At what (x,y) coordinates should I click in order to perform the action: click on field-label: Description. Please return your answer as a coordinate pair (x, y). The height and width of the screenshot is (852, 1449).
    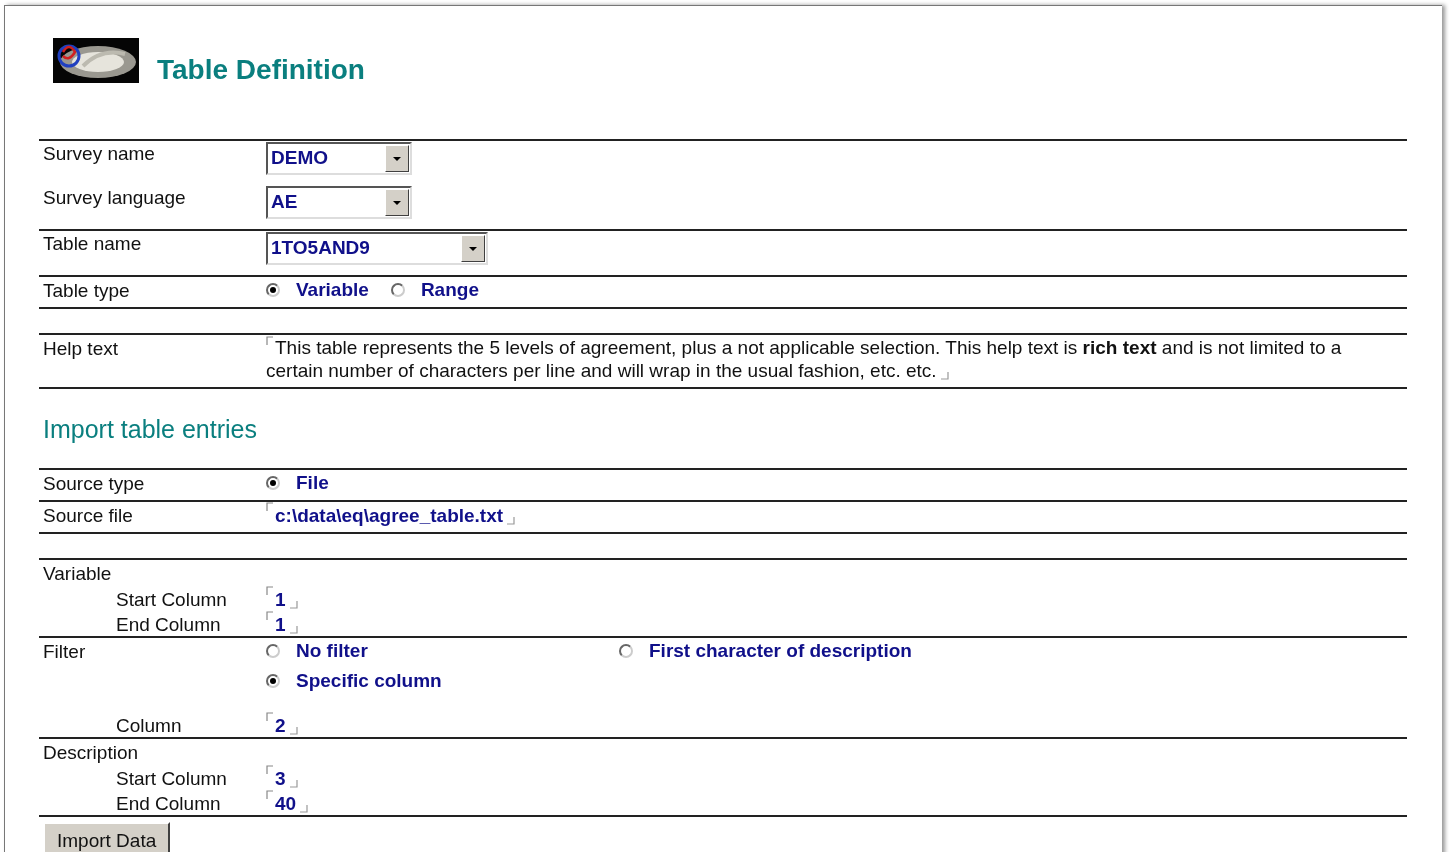
    Looking at the image, I should click on (91, 752).